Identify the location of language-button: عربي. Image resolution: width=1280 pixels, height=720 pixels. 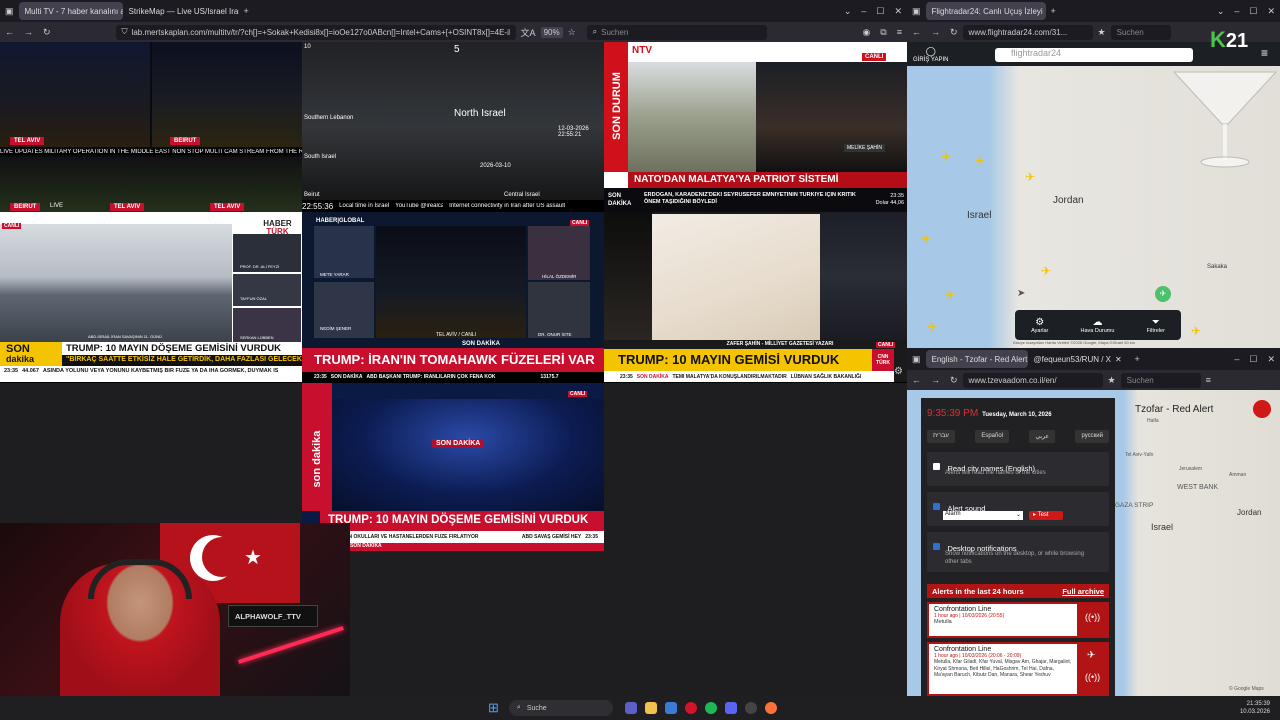
(1042, 436).